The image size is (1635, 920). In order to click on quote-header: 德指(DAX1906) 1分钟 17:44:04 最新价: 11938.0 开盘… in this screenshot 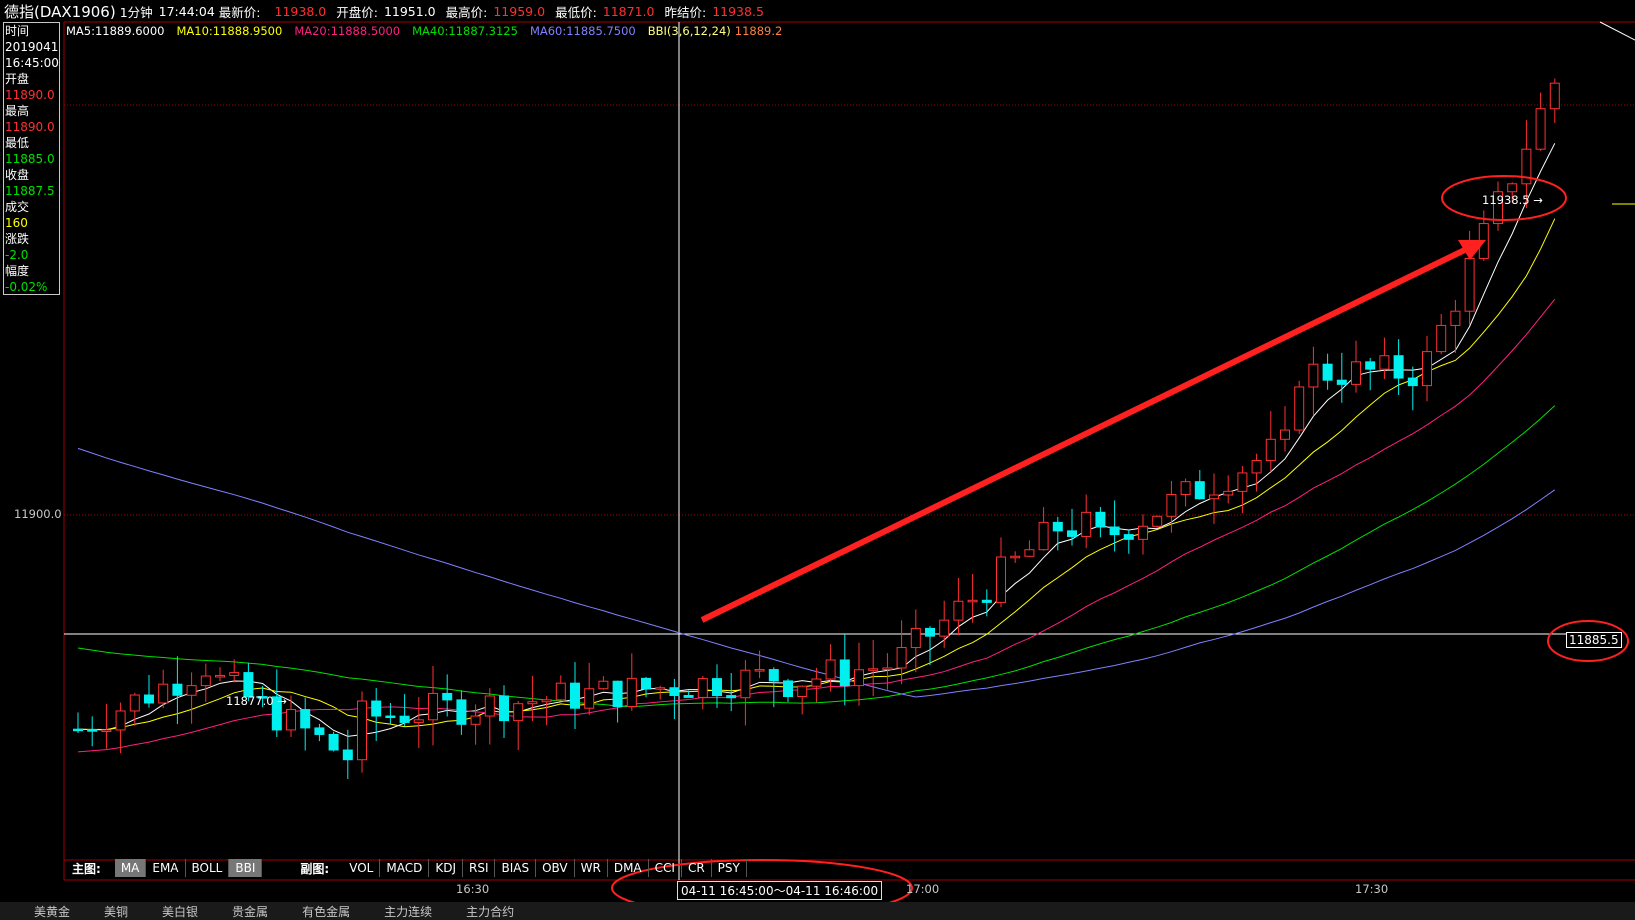, I will do `click(817, 11)`.